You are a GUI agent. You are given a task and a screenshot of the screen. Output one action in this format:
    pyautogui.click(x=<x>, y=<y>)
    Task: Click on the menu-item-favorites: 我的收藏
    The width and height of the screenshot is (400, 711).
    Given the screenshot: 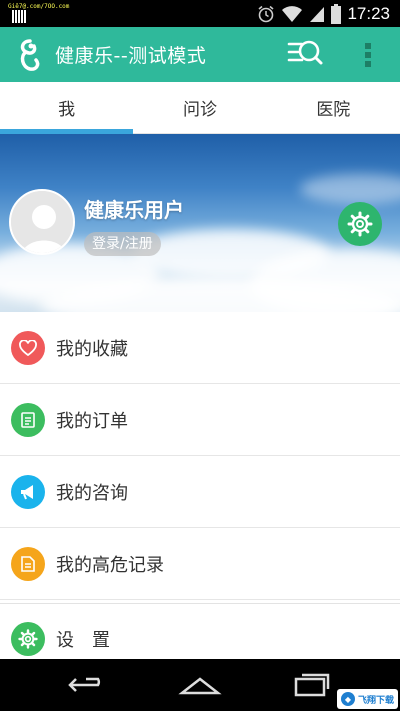 What is the action you would take?
    pyautogui.click(x=200, y=348)
    